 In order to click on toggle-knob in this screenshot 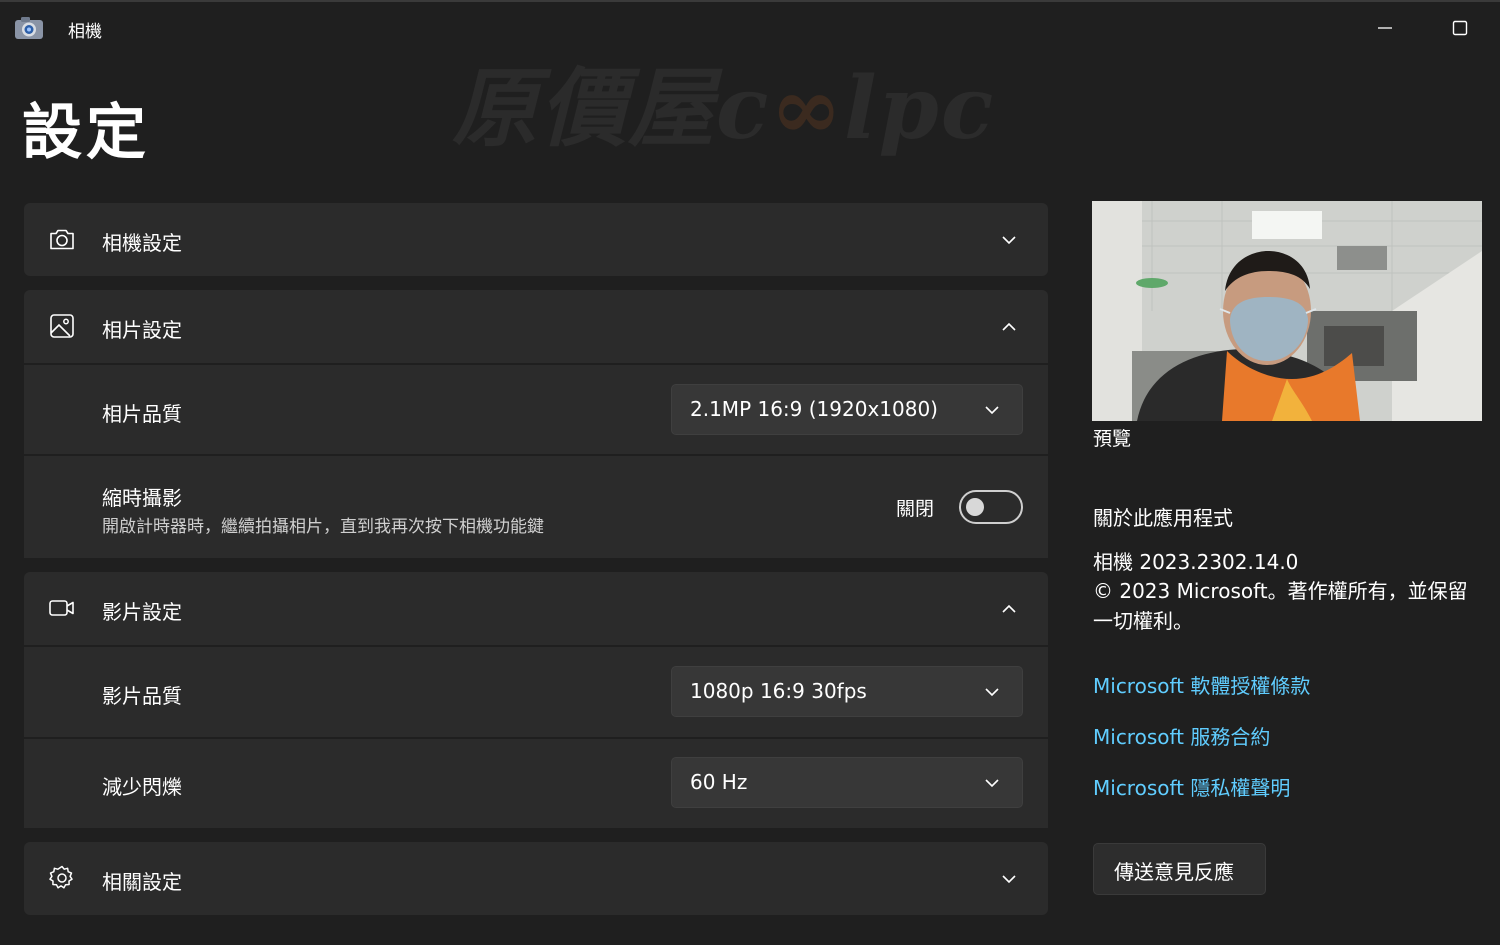, I will do `click(975, 507)`.